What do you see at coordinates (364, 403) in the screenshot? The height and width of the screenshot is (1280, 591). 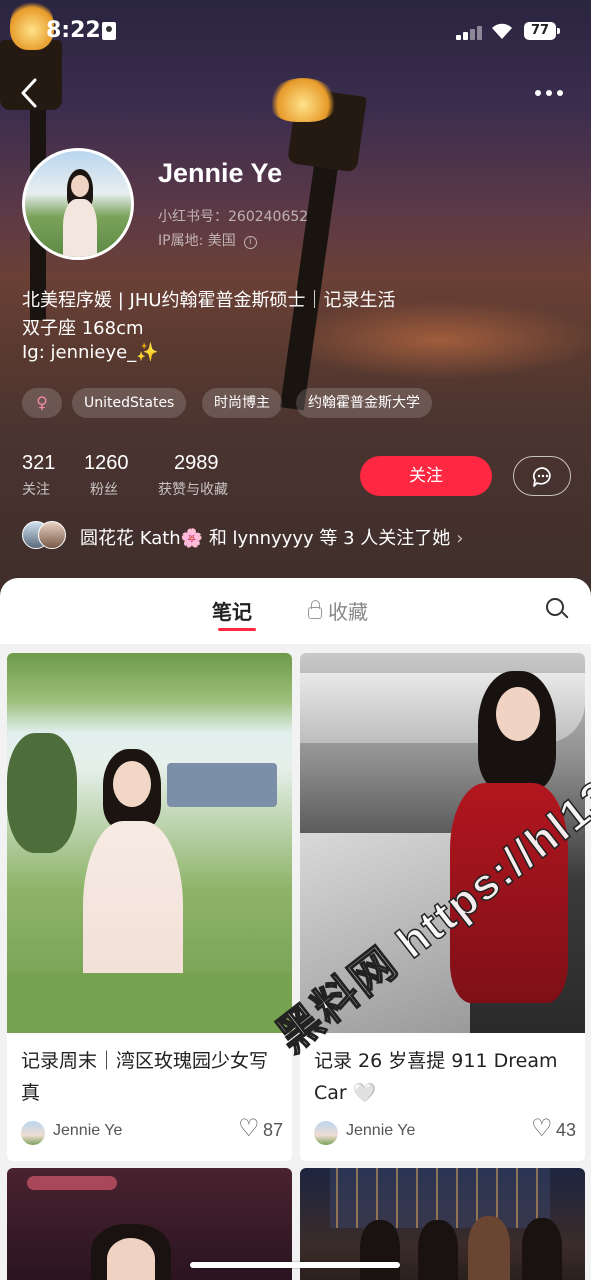 I see `tag-school: 约翰霍普金斯大学` at bounding box center [364, 403].